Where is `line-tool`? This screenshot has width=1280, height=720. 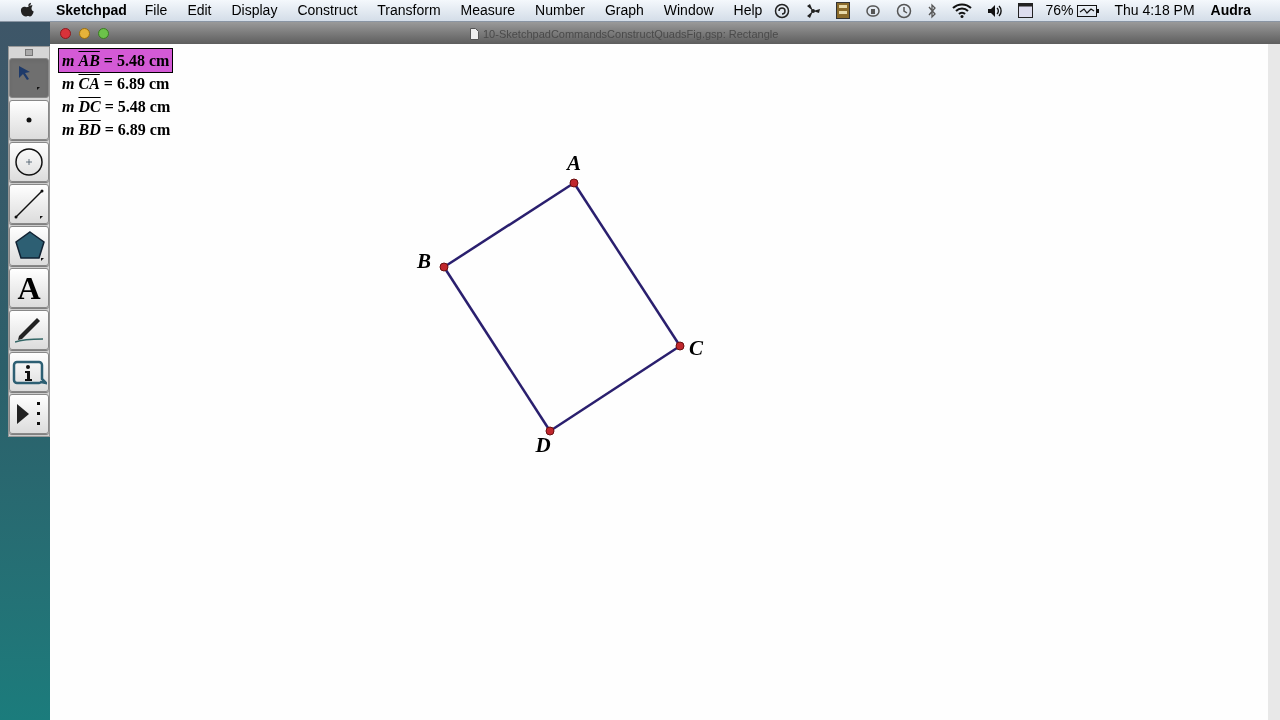 line-tool is located at coordinates (29, 204).